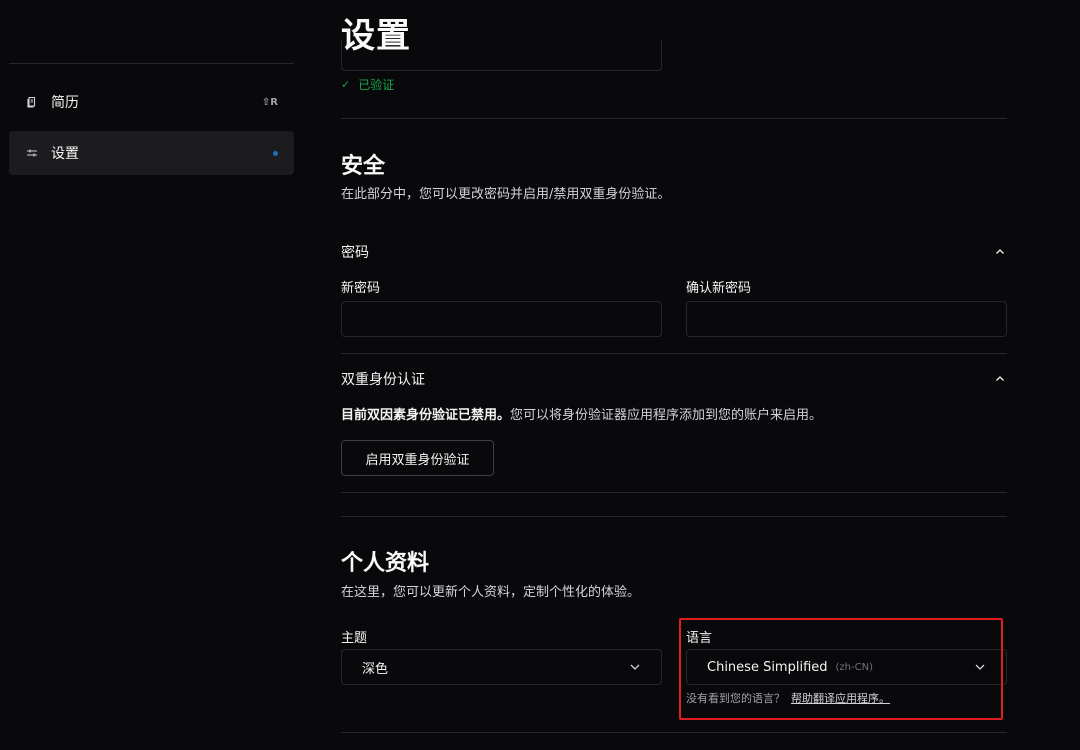 The width and height of the screenshot is (1080, 750). I want to click on section-description-profile: 在这里，您可以更新个人资料，定制个性化的体验。, so click(491, 592).